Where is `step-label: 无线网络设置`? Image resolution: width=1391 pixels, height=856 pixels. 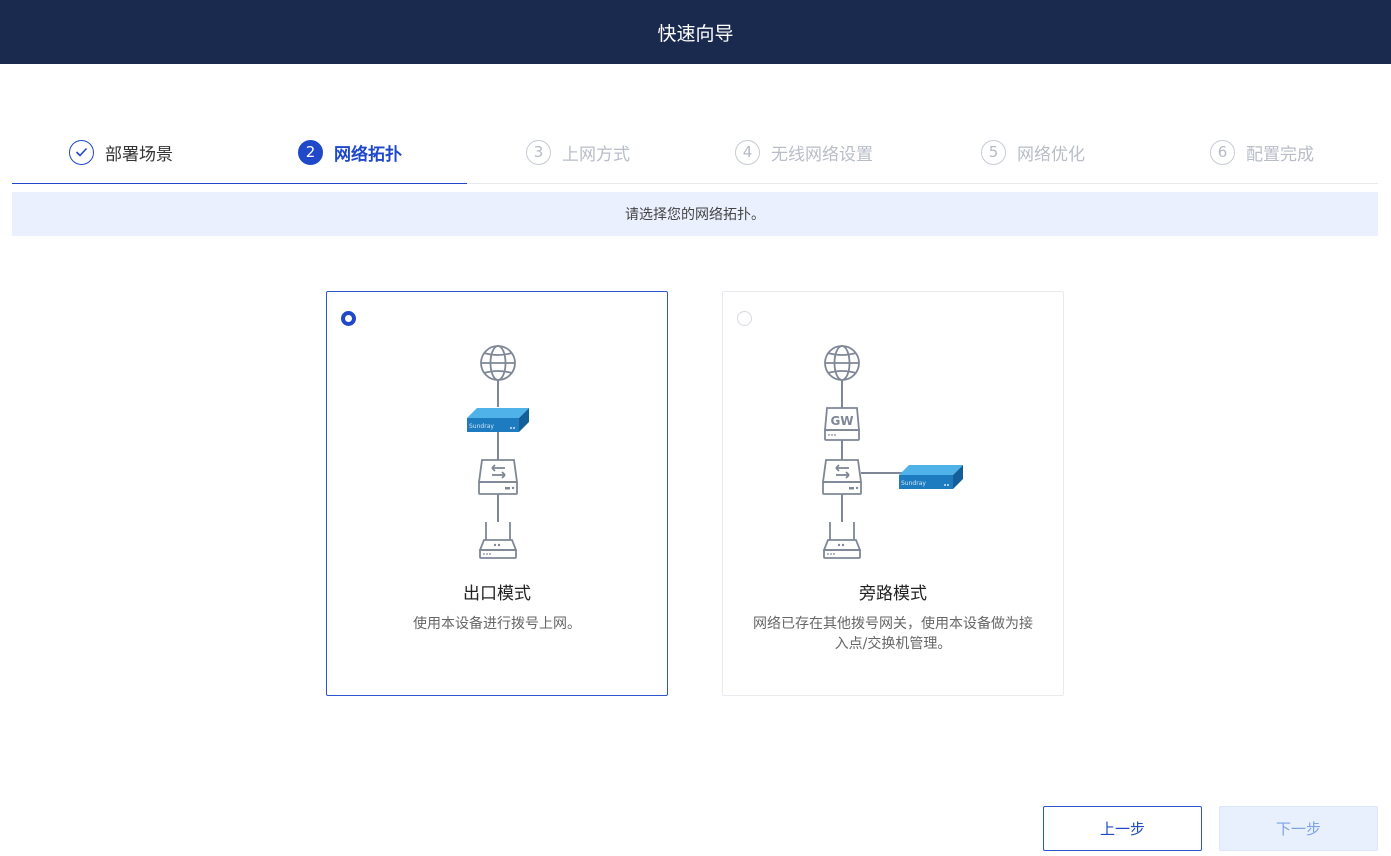
step-label: 无线网络设置 is located at coordinates (822, 154).